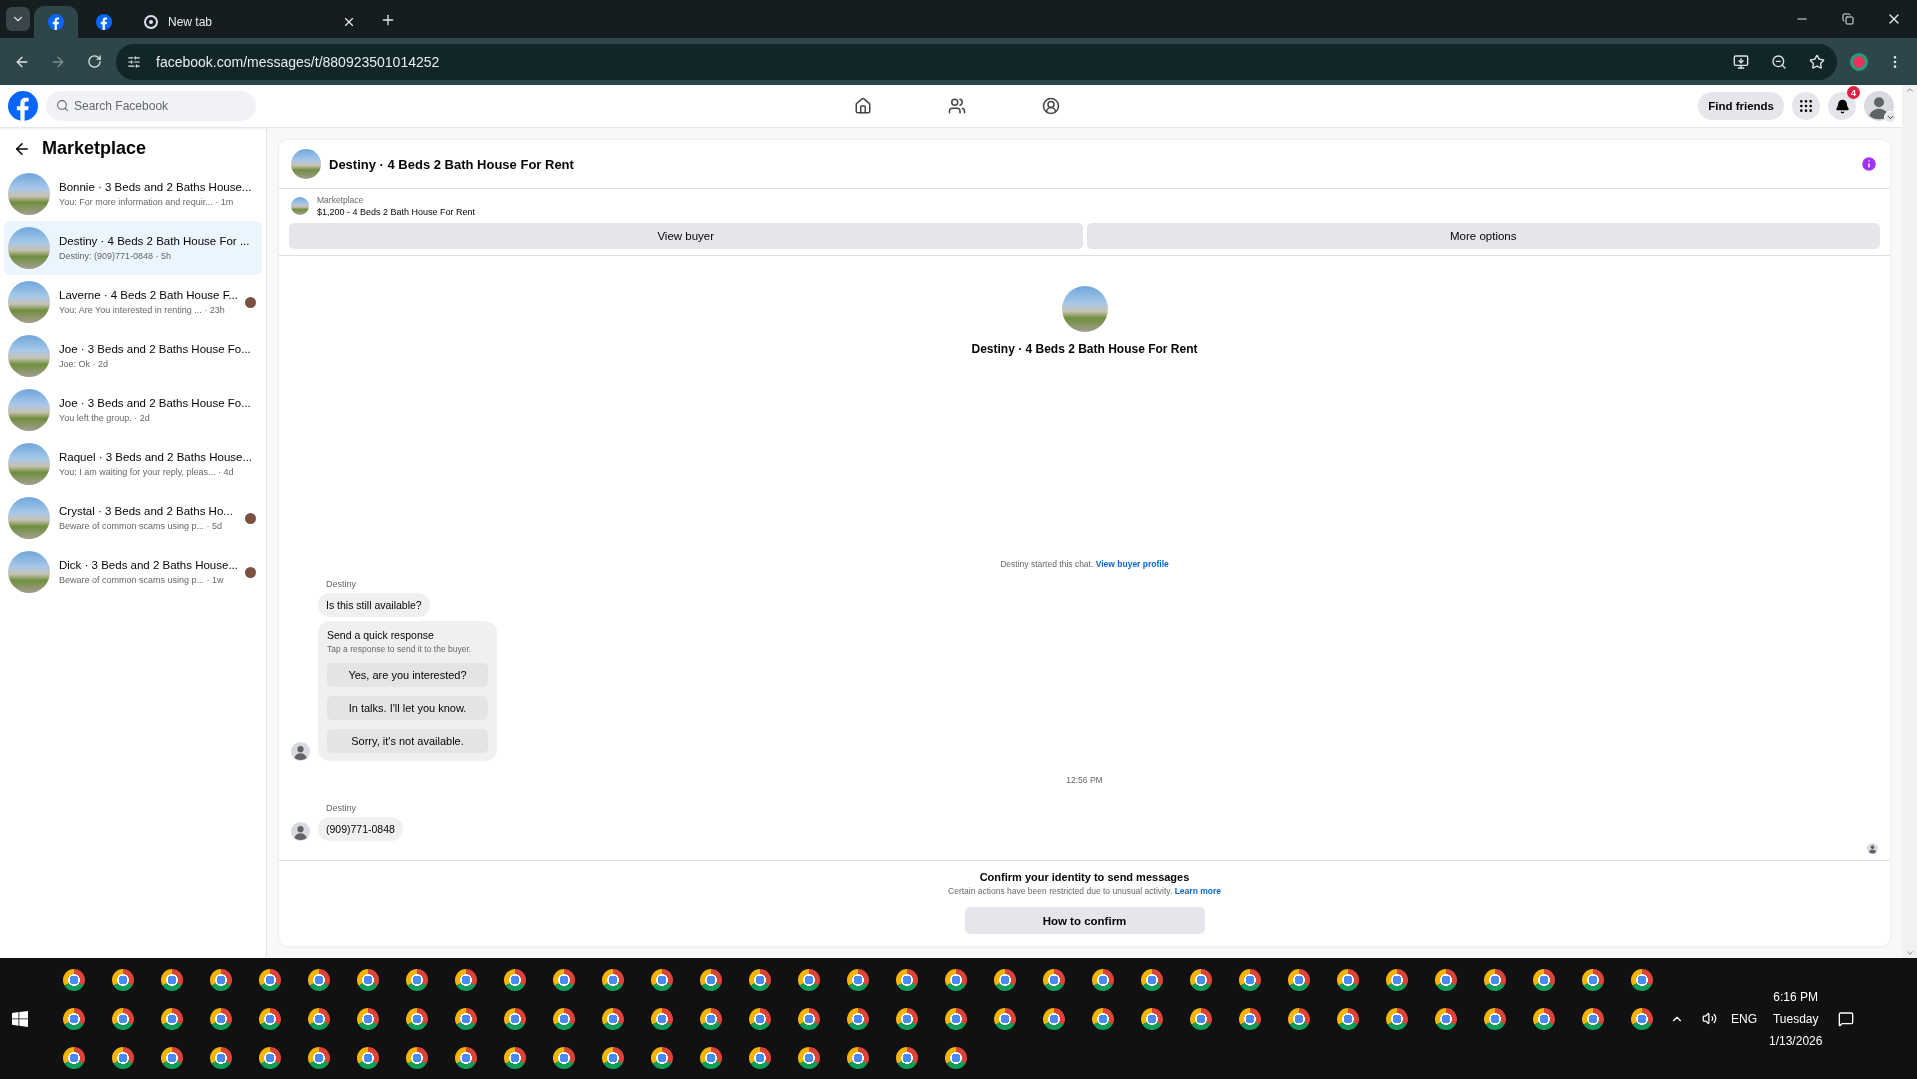 This screenshot has width=1917, height=1079. Describe the element at coordinates (20, 1018) in the screenshot. I see `windows-start-icon` at that location.